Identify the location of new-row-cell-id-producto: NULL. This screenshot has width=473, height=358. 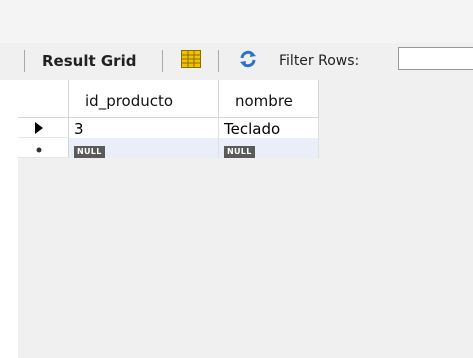
(144, 148).